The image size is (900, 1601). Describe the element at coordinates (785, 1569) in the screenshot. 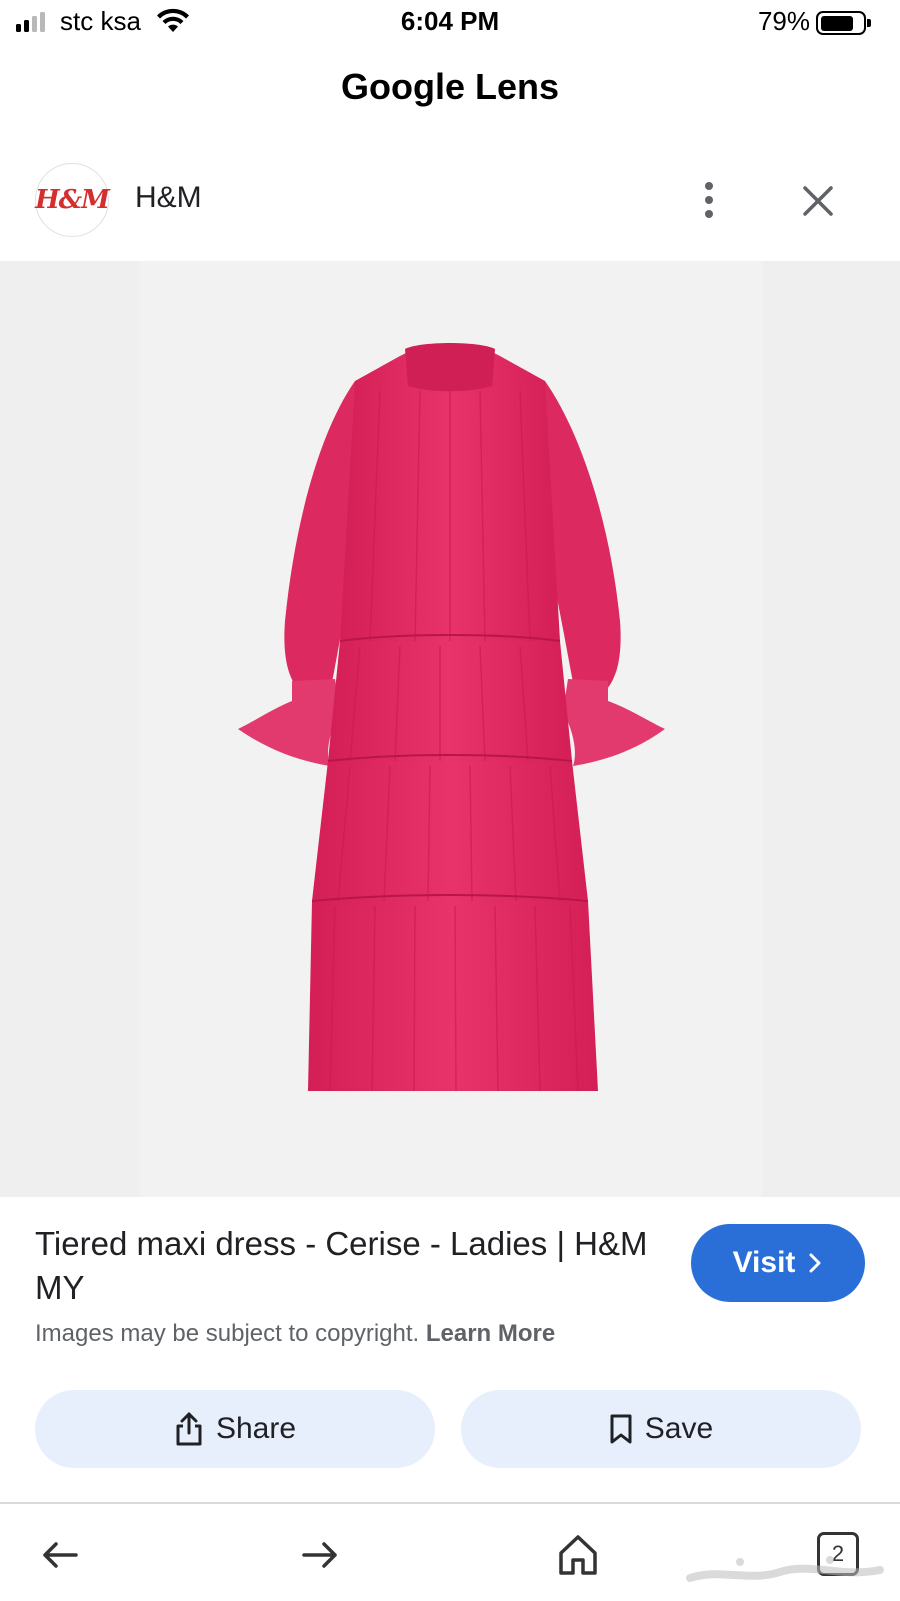

I see `watermark-logo` at that location.